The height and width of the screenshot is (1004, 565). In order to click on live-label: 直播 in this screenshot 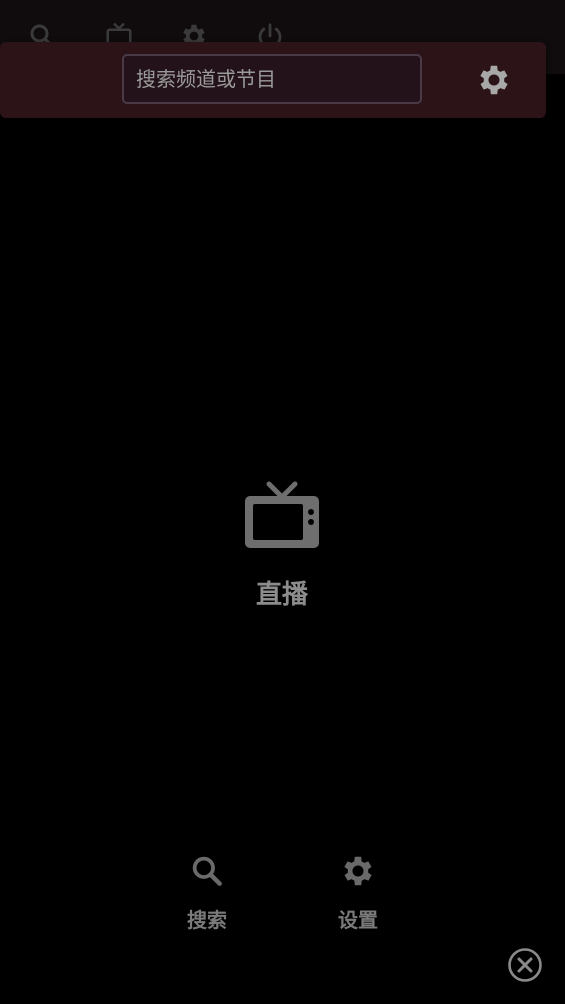, I will do `click(281, 595)`.